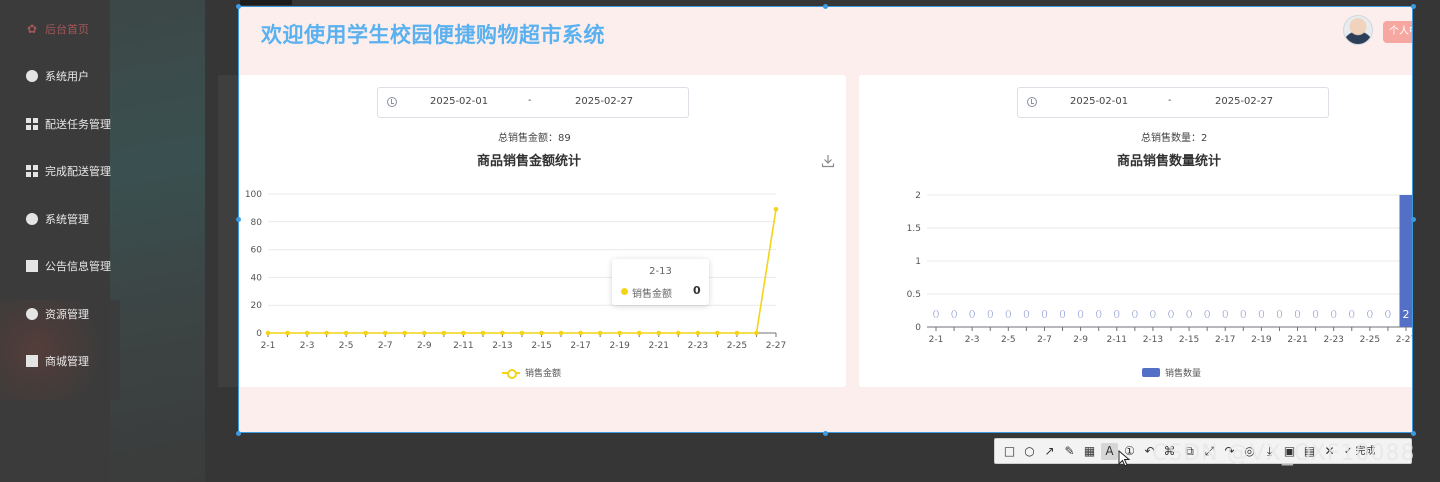 Image resolution: width=1440 pixels, height=482 pixels. What do you see at coordinates (1069, 451) in the screenshot?
I see `pencil-icon: ✎` at bounding box center [1069, 451].